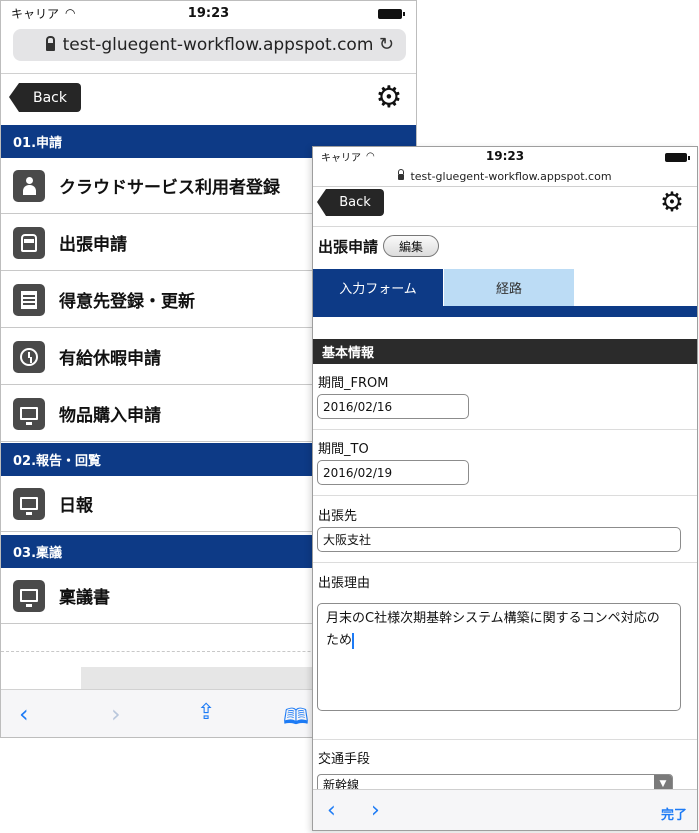  What do you see at coordinates (110, 359) in the screenshot?
I see `list-item-label: 有給休暇申請` at bounding box center [110, 359].